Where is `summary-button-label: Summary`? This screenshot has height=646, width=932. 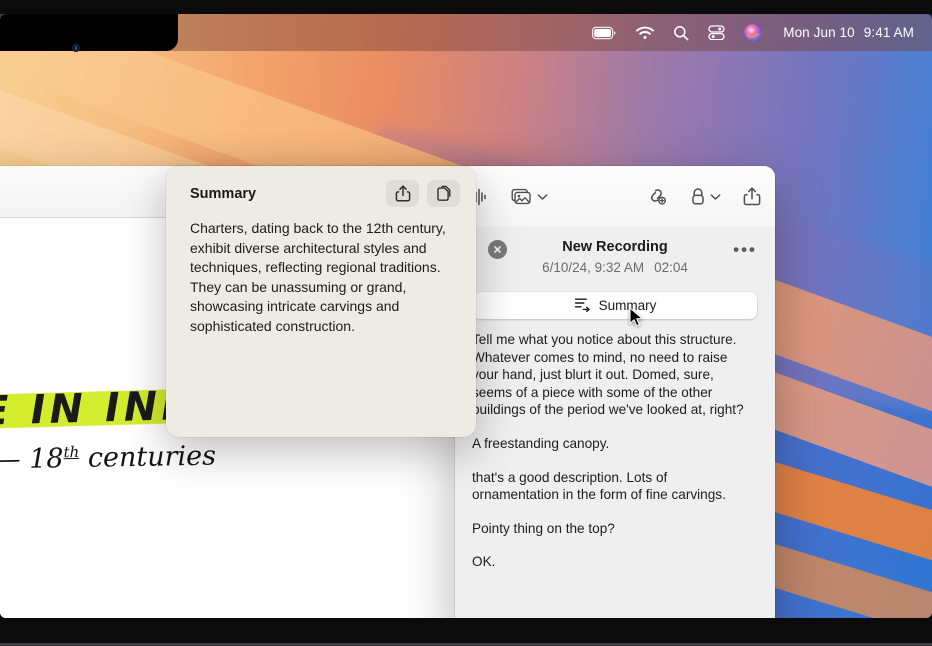
summary-button-label: Summary is located at coordinates (627, 305).